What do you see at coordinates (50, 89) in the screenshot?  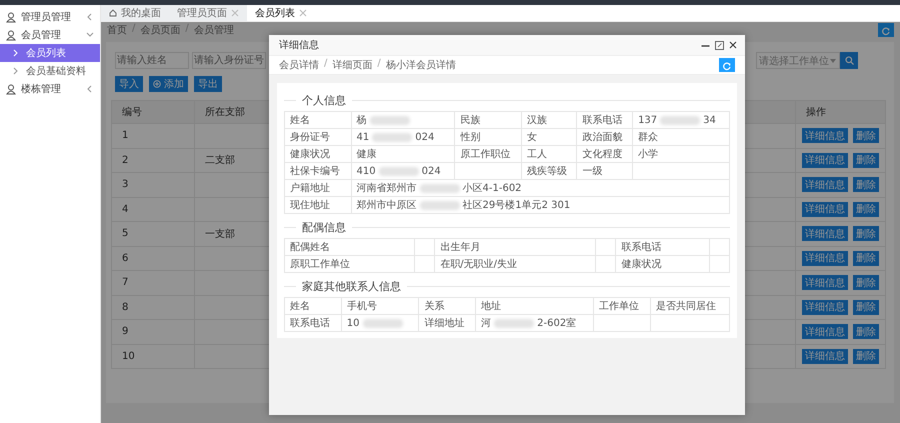 I see `sidebar-item: 楼栋管理` at bounding box center [50, 89].